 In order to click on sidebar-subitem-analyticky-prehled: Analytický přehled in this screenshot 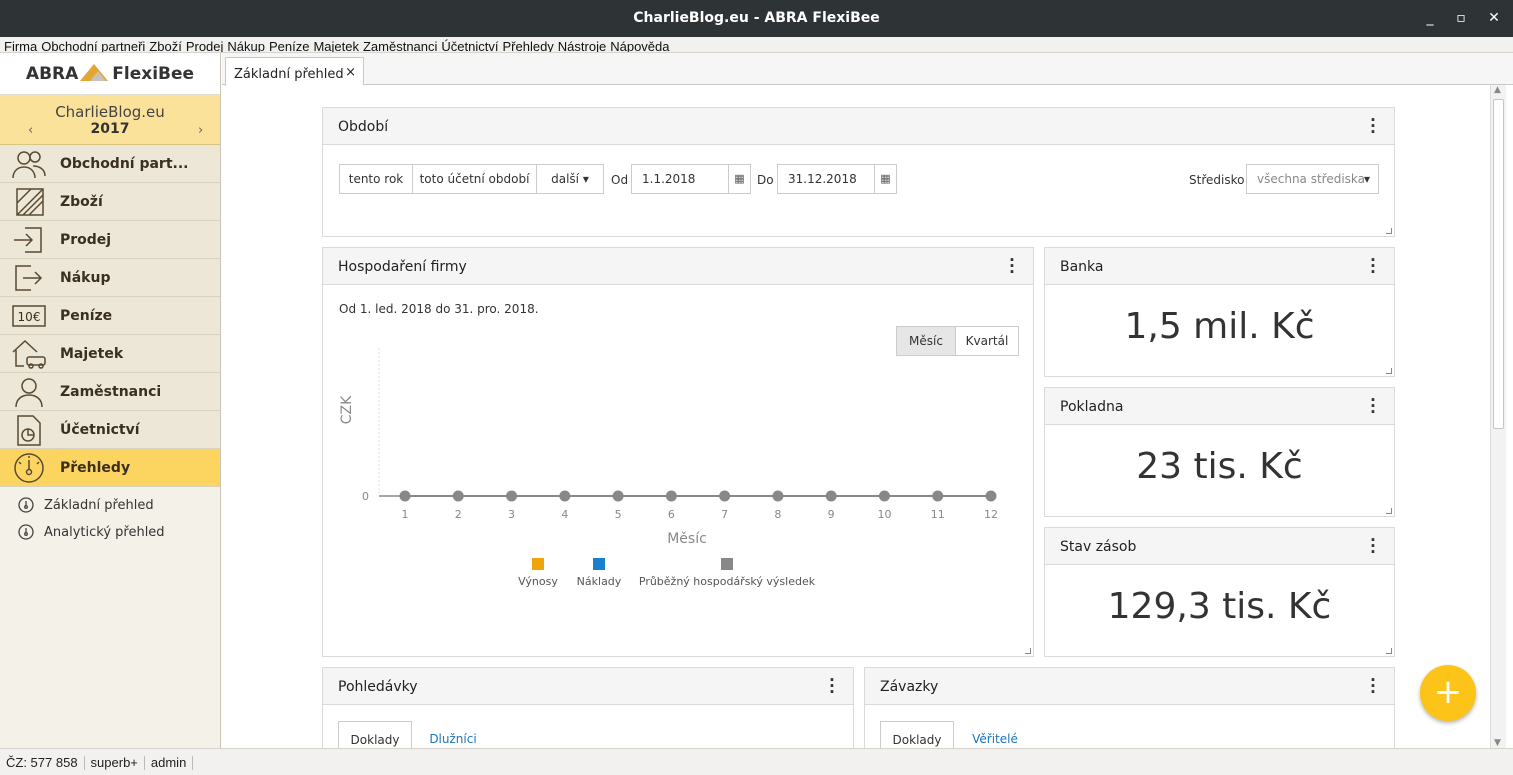, I will do `click(110, 531)`.